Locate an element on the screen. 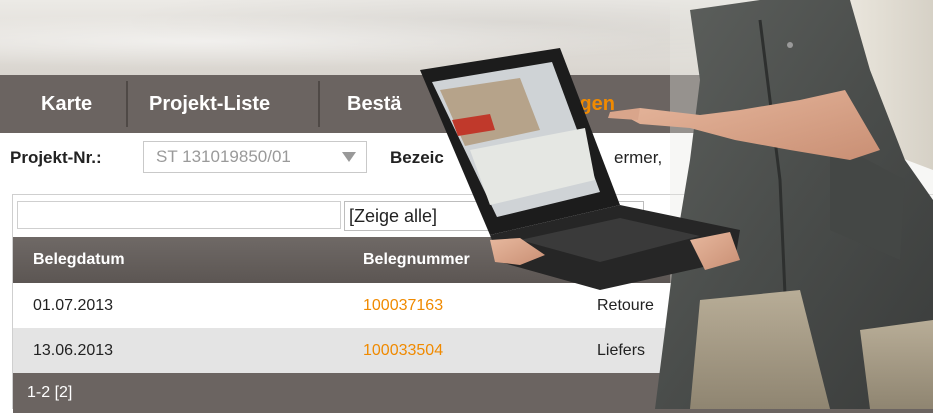  table-pager: 1-2 [2] is located at coordinates (473, 393).